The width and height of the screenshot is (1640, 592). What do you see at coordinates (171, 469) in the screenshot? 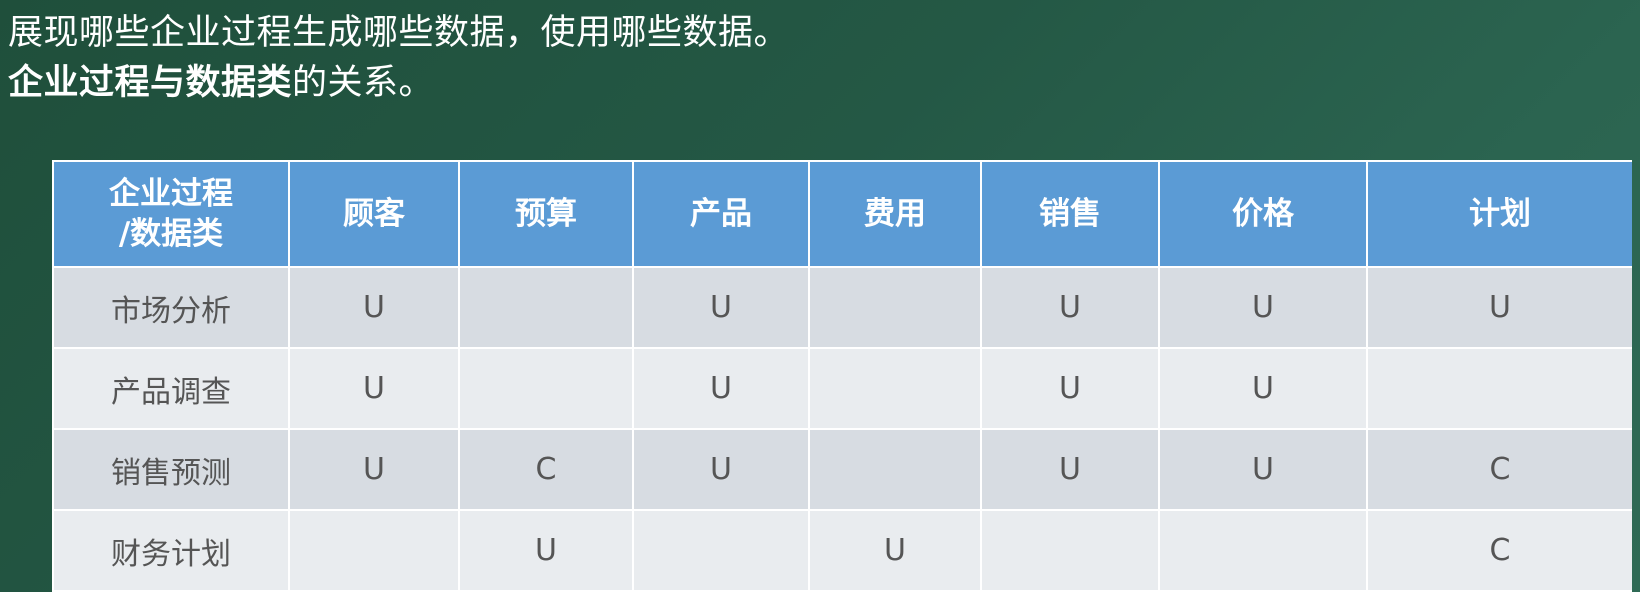
I see `row-header: 销售预测` at bounding box center [171, 469].